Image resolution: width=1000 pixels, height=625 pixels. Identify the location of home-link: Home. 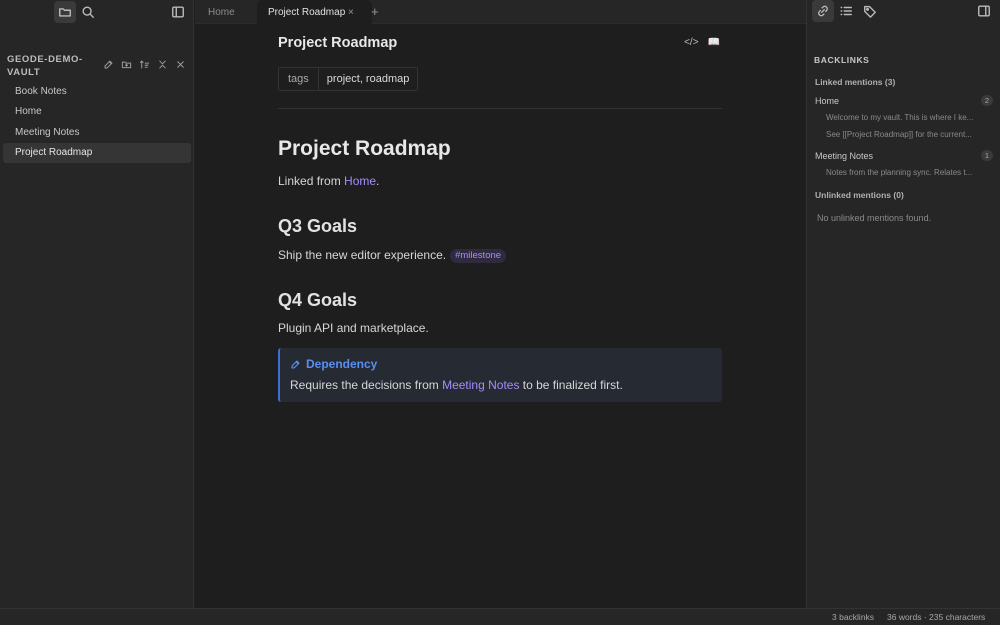
(360, 181).